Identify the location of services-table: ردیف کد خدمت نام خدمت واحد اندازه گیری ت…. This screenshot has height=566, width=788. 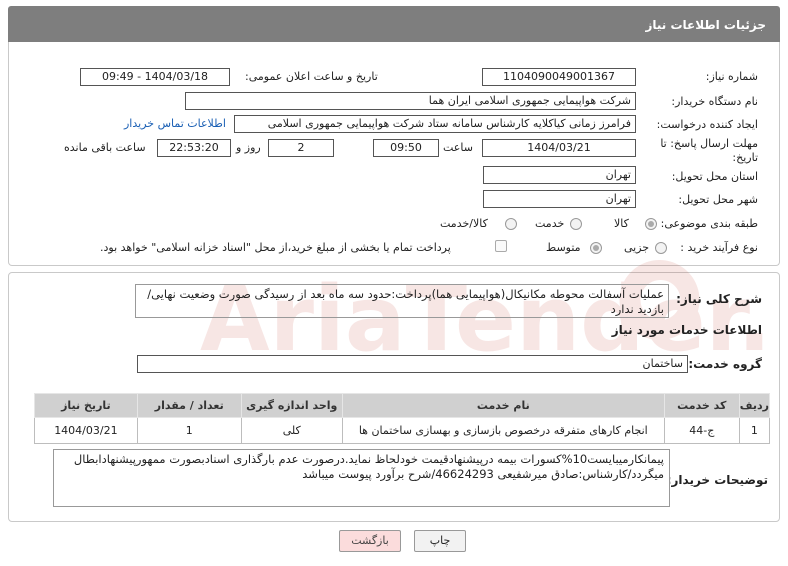
(402, 418).